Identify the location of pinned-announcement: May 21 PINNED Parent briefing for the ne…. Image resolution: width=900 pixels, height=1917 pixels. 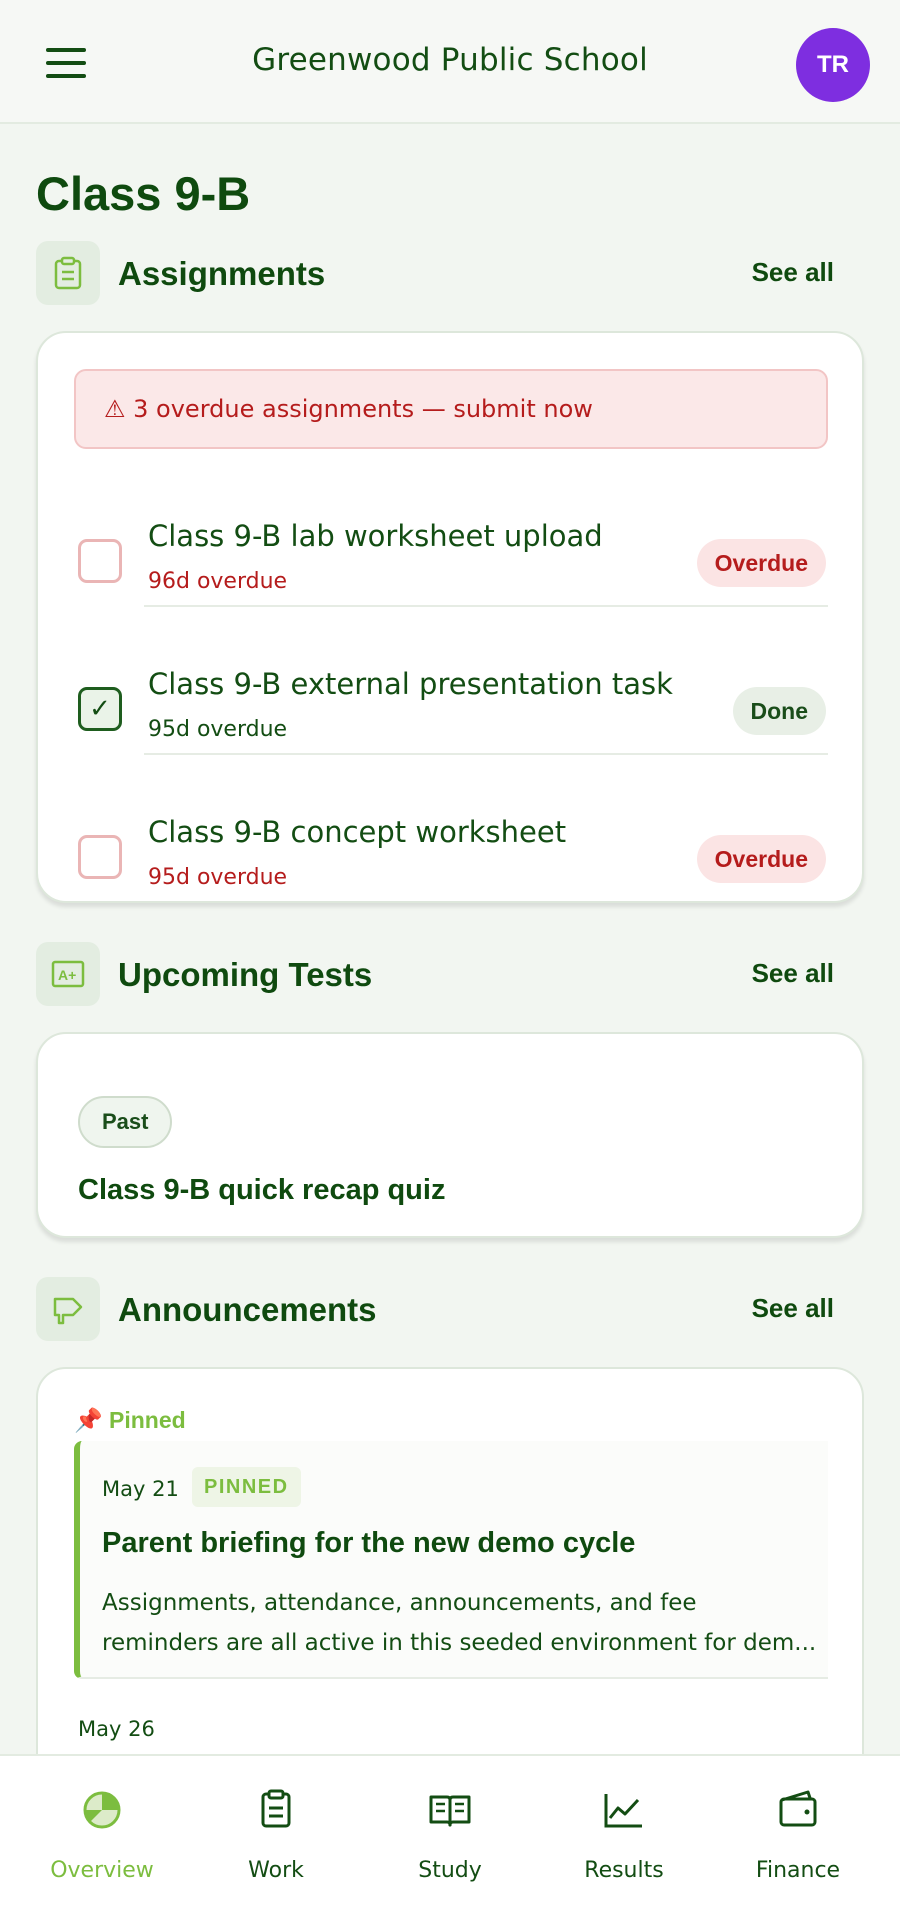
(451, 1560).